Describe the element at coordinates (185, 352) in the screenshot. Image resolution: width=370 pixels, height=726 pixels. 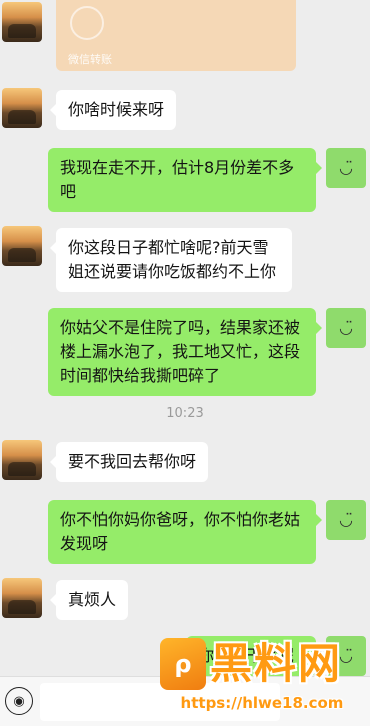
I see `message-bubble-outgoing: 你姑父不是住院了吗，结果家还被楼上漏水泡了，我工地又忙，这段时间都快给我撕吧碎了` at that location.